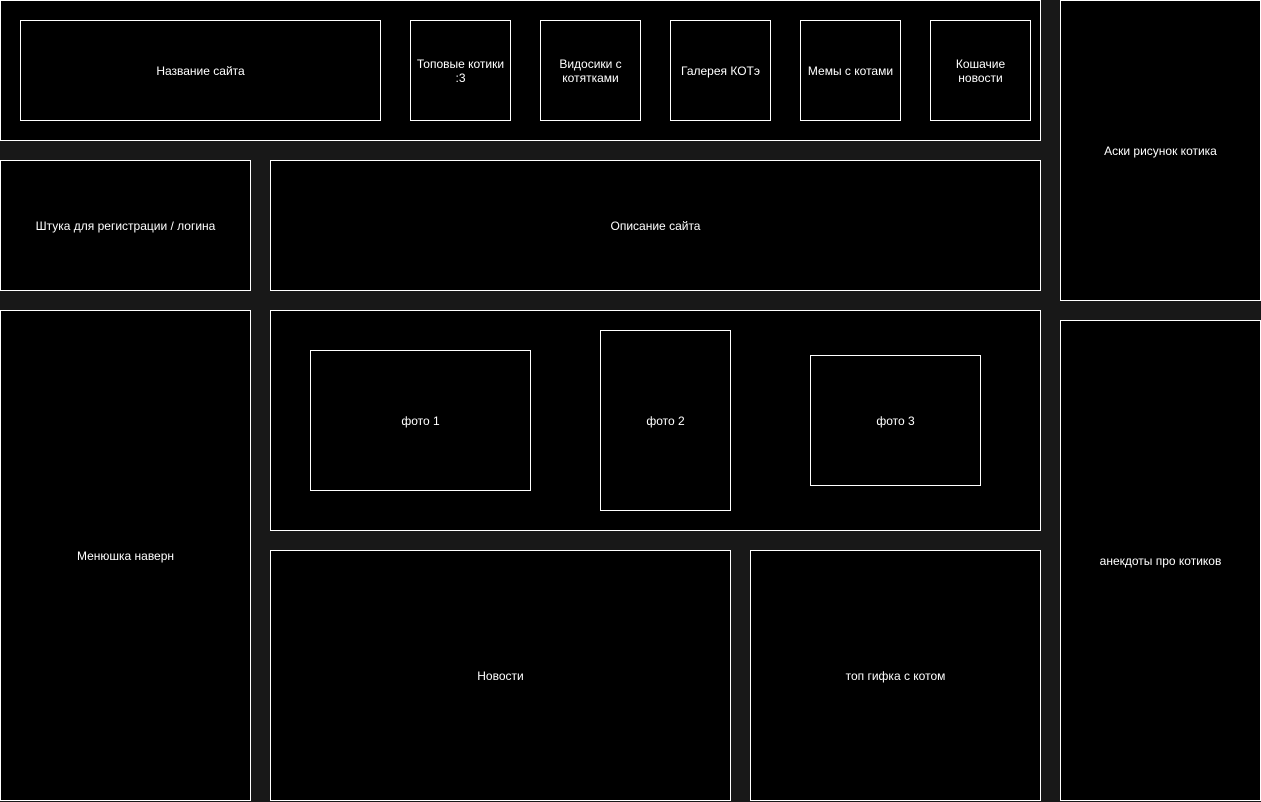 The image size is (1261, 802). I want to click on nav-item-memes: Мемы с котами, so click(850, 70).